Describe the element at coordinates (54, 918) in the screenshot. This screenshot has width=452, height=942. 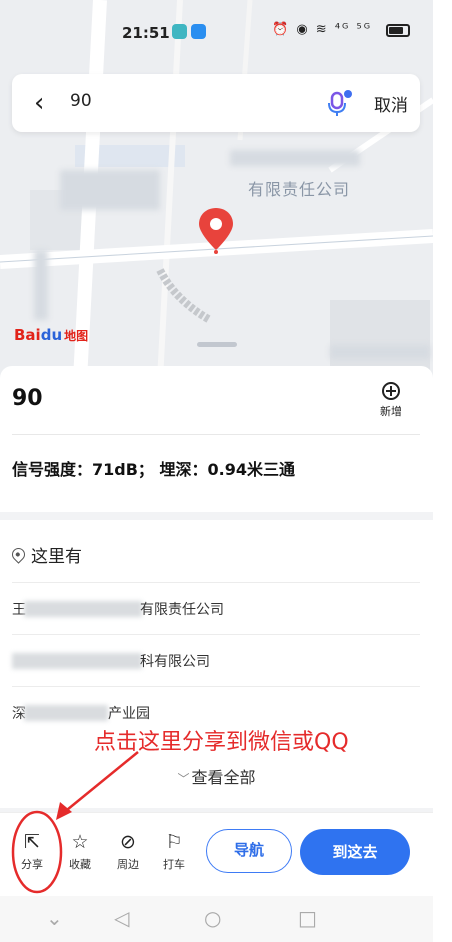
I see `chevron-down-icon: ⌄` at that location.